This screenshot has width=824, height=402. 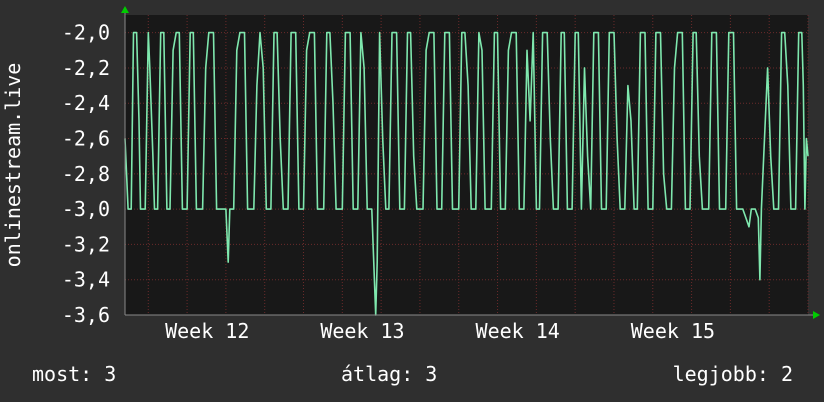 I want to click on average-value-label: átlag: 3, so click(x=389, y=374).